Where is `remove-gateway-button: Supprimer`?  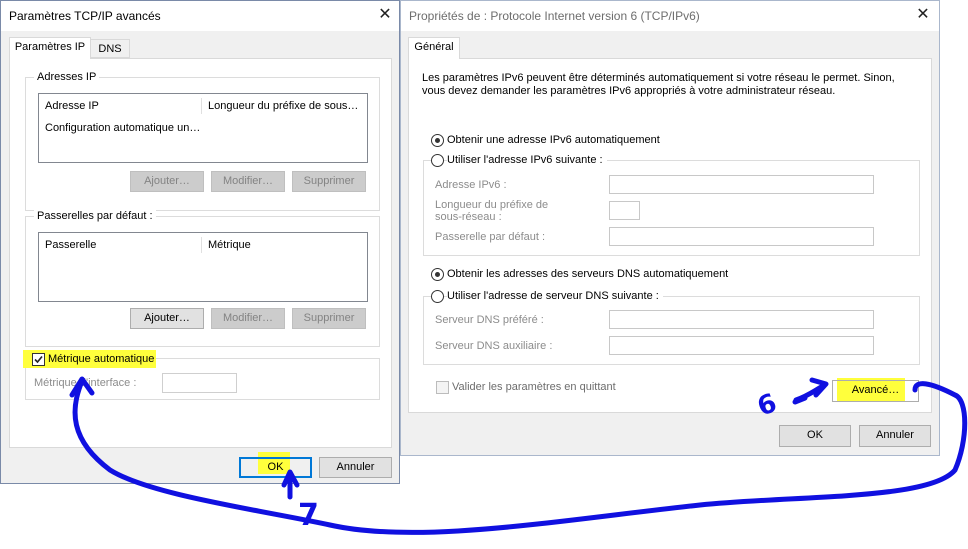 remove-gateway-button: Supprimer is located at coordinates (329, 318).